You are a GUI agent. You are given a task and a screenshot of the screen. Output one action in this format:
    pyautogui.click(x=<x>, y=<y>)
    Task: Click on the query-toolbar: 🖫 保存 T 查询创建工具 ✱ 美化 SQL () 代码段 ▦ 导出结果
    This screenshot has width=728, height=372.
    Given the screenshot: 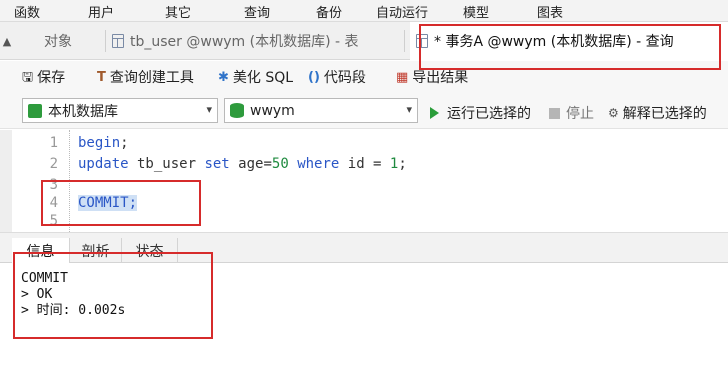 What is the action you would take?
    pyautogui.click(x=364, y=77)
    